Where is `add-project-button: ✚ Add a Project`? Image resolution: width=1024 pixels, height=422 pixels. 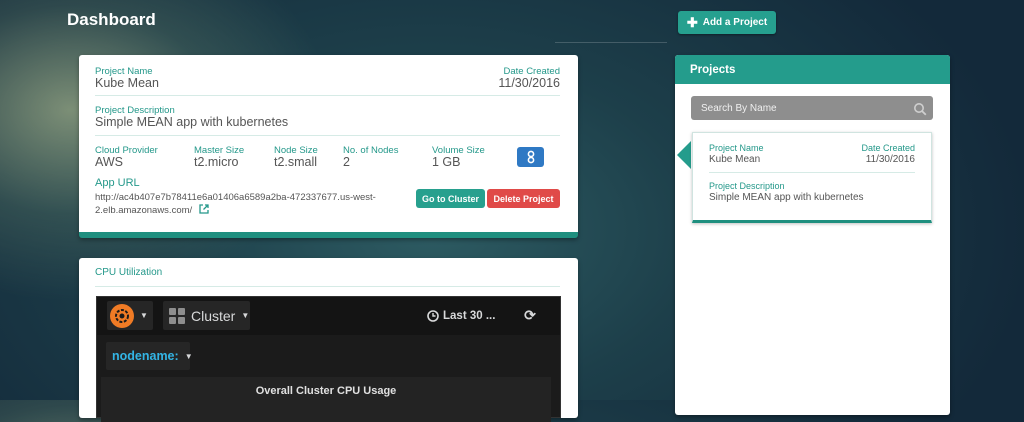 add-project-button: ✚ Add a Project is located at coordinates (727, 22).